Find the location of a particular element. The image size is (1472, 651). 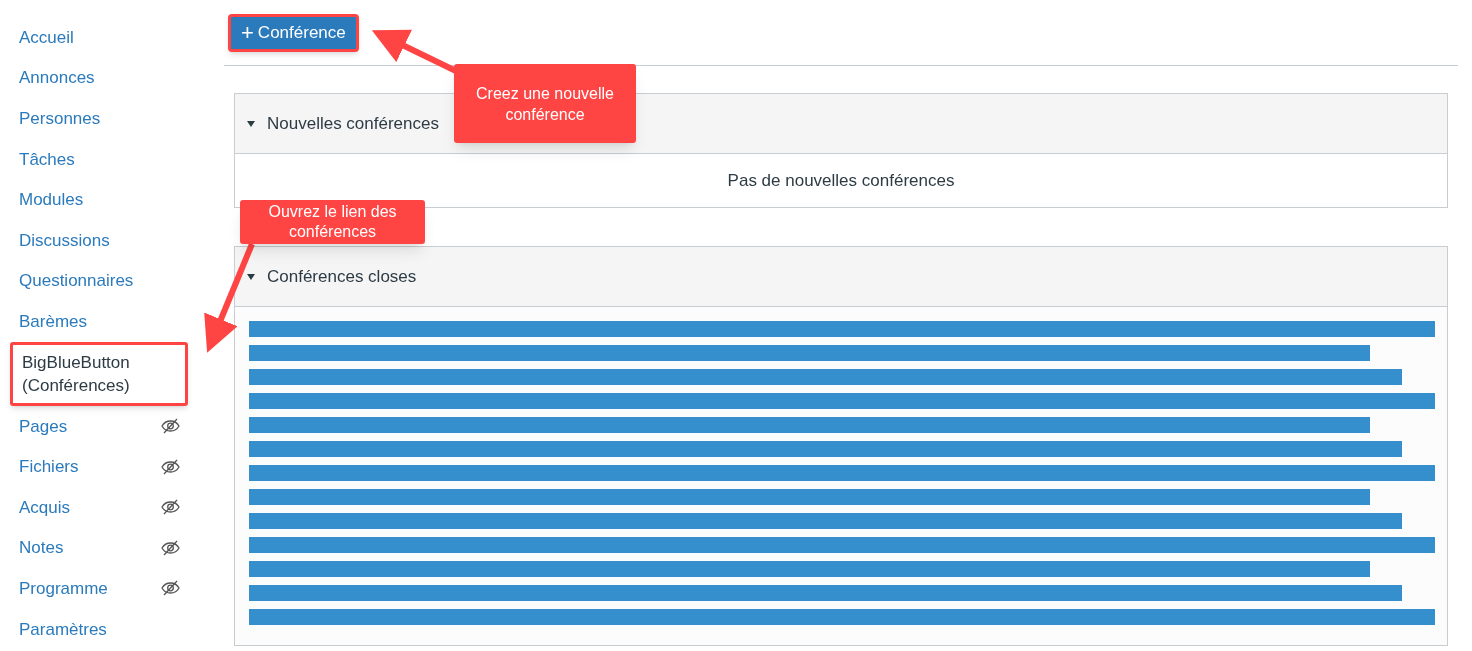

sidebar-link: Discussions is located at coordinates (64, 240).